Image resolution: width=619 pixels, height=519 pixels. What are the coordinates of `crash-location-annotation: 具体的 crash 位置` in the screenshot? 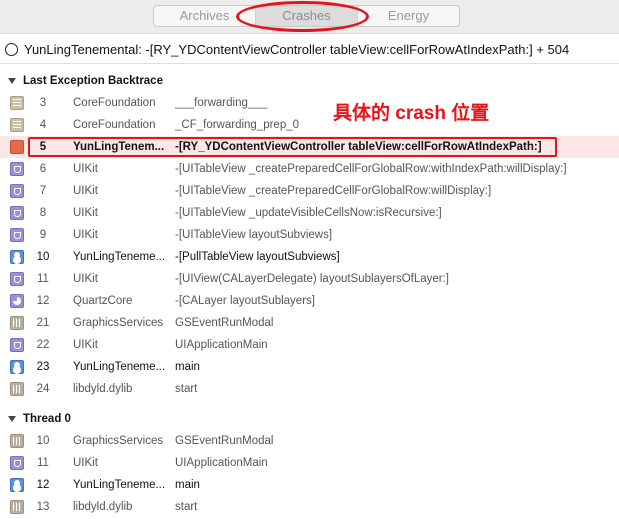 It's located at (411, 113).